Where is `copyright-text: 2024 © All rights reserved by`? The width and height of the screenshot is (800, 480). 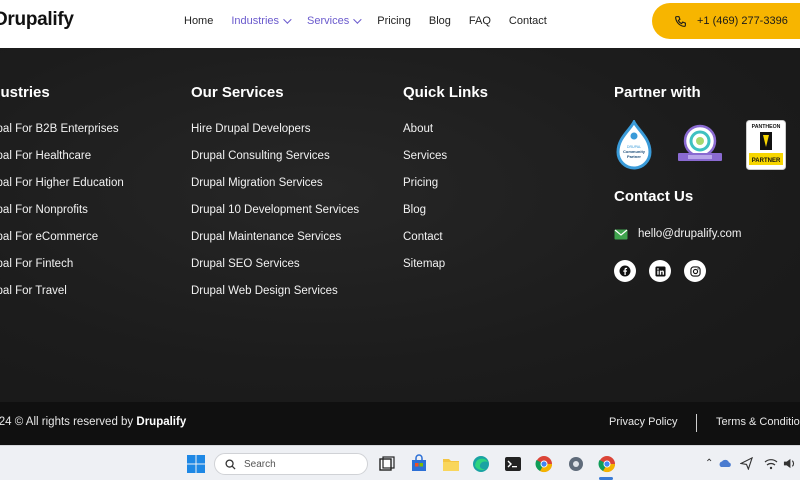
copyright-text: 2024 © All rights reserved by is located at coordinates (68, 422).